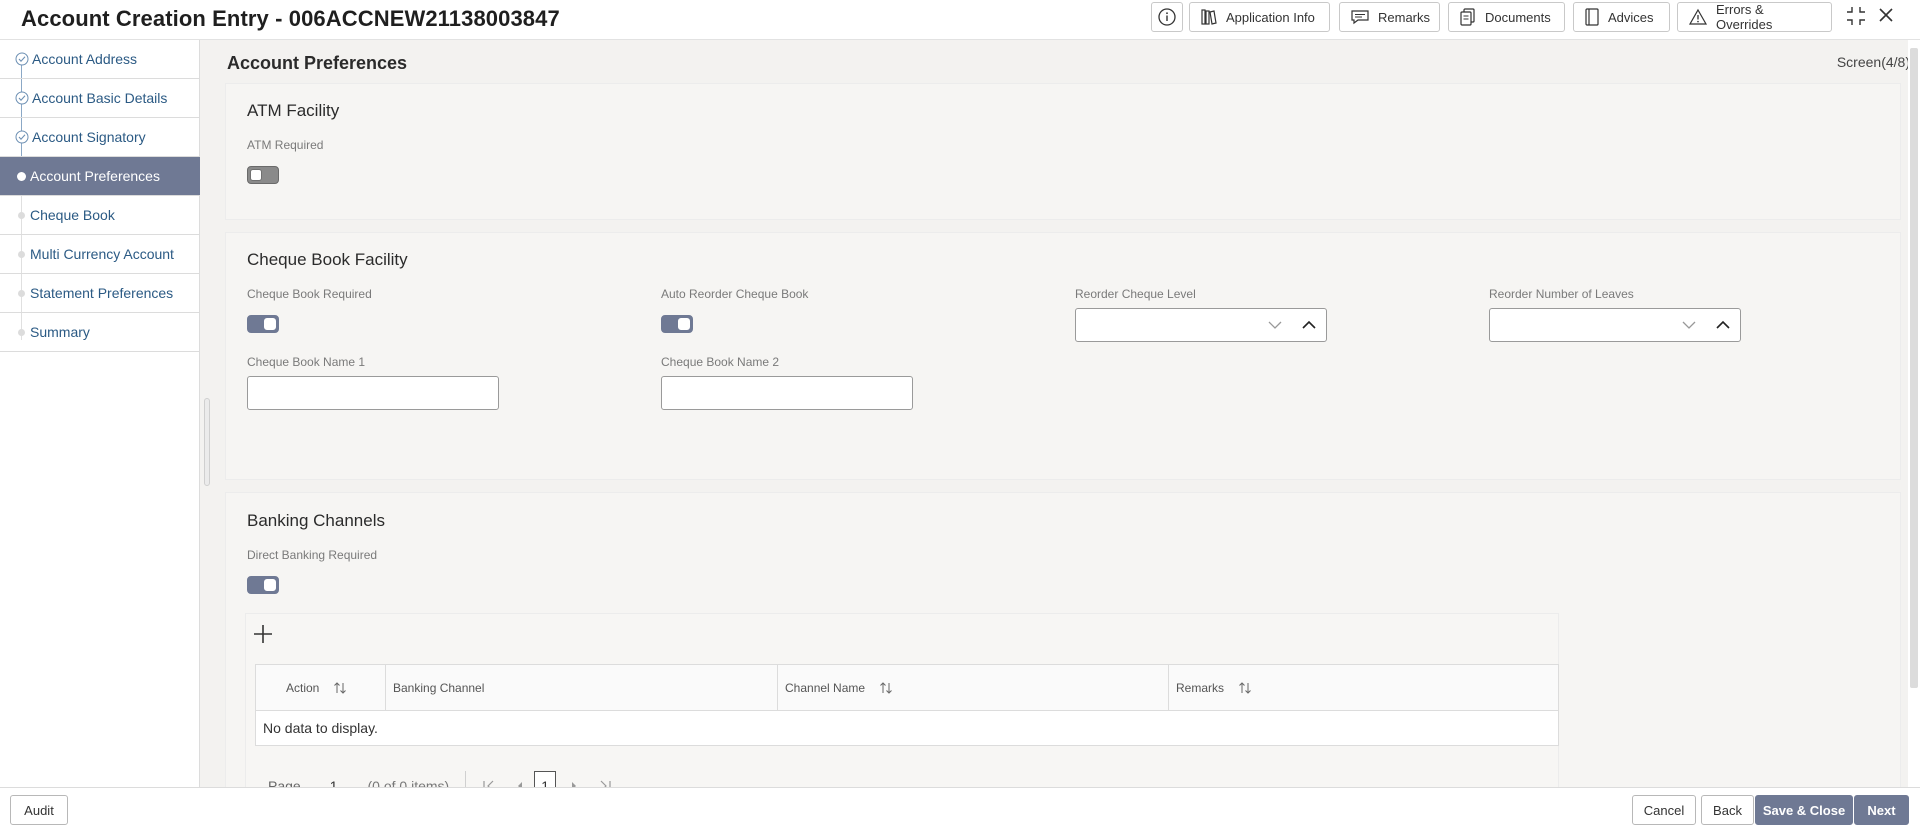 The image size is (1920, 828). I want to click on save-close-button: Save & Close, so click(1804, 810).